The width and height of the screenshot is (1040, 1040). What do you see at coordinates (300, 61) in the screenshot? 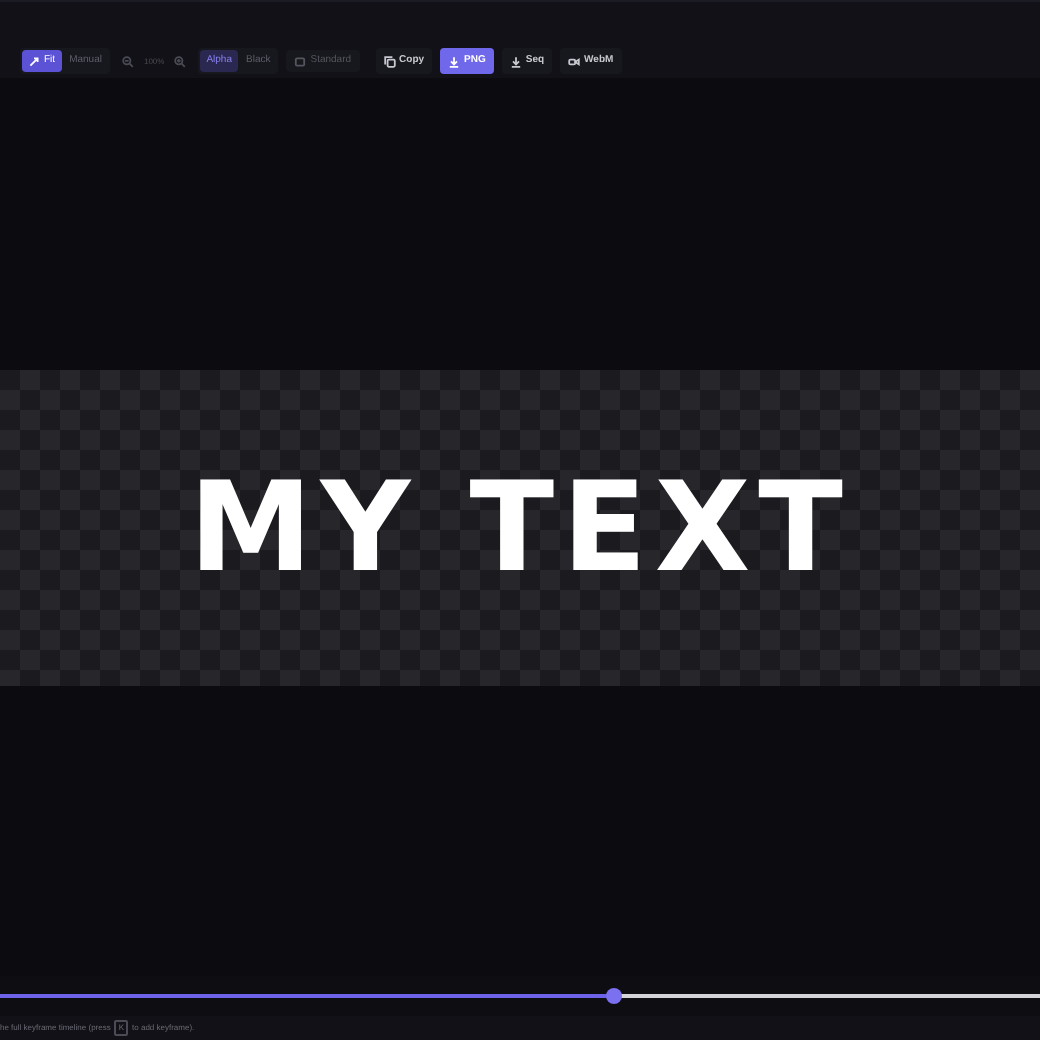
I see `screen-icon` at bounding box center [300, 61].